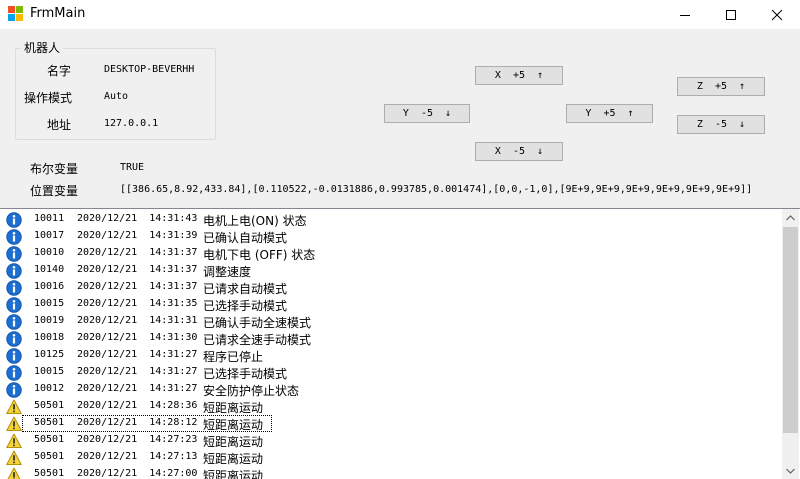 The height and width of the screenshot is (479, 800). What do you see at coordinates (48, 98) in the screenshot?
I see `mode-label: 操作模式` at bounding box center [48, 98].